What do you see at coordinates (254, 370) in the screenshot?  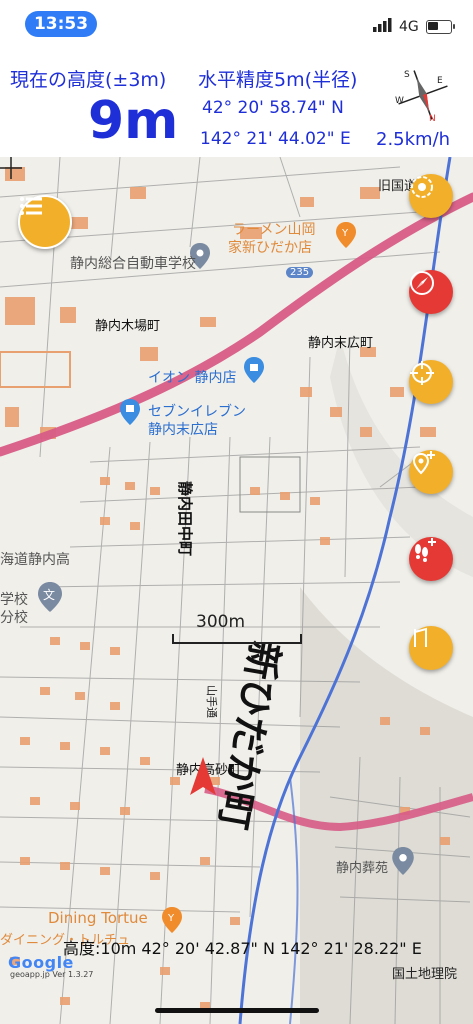 I see `shop-pin-icon` at bounding box center [254, 370].